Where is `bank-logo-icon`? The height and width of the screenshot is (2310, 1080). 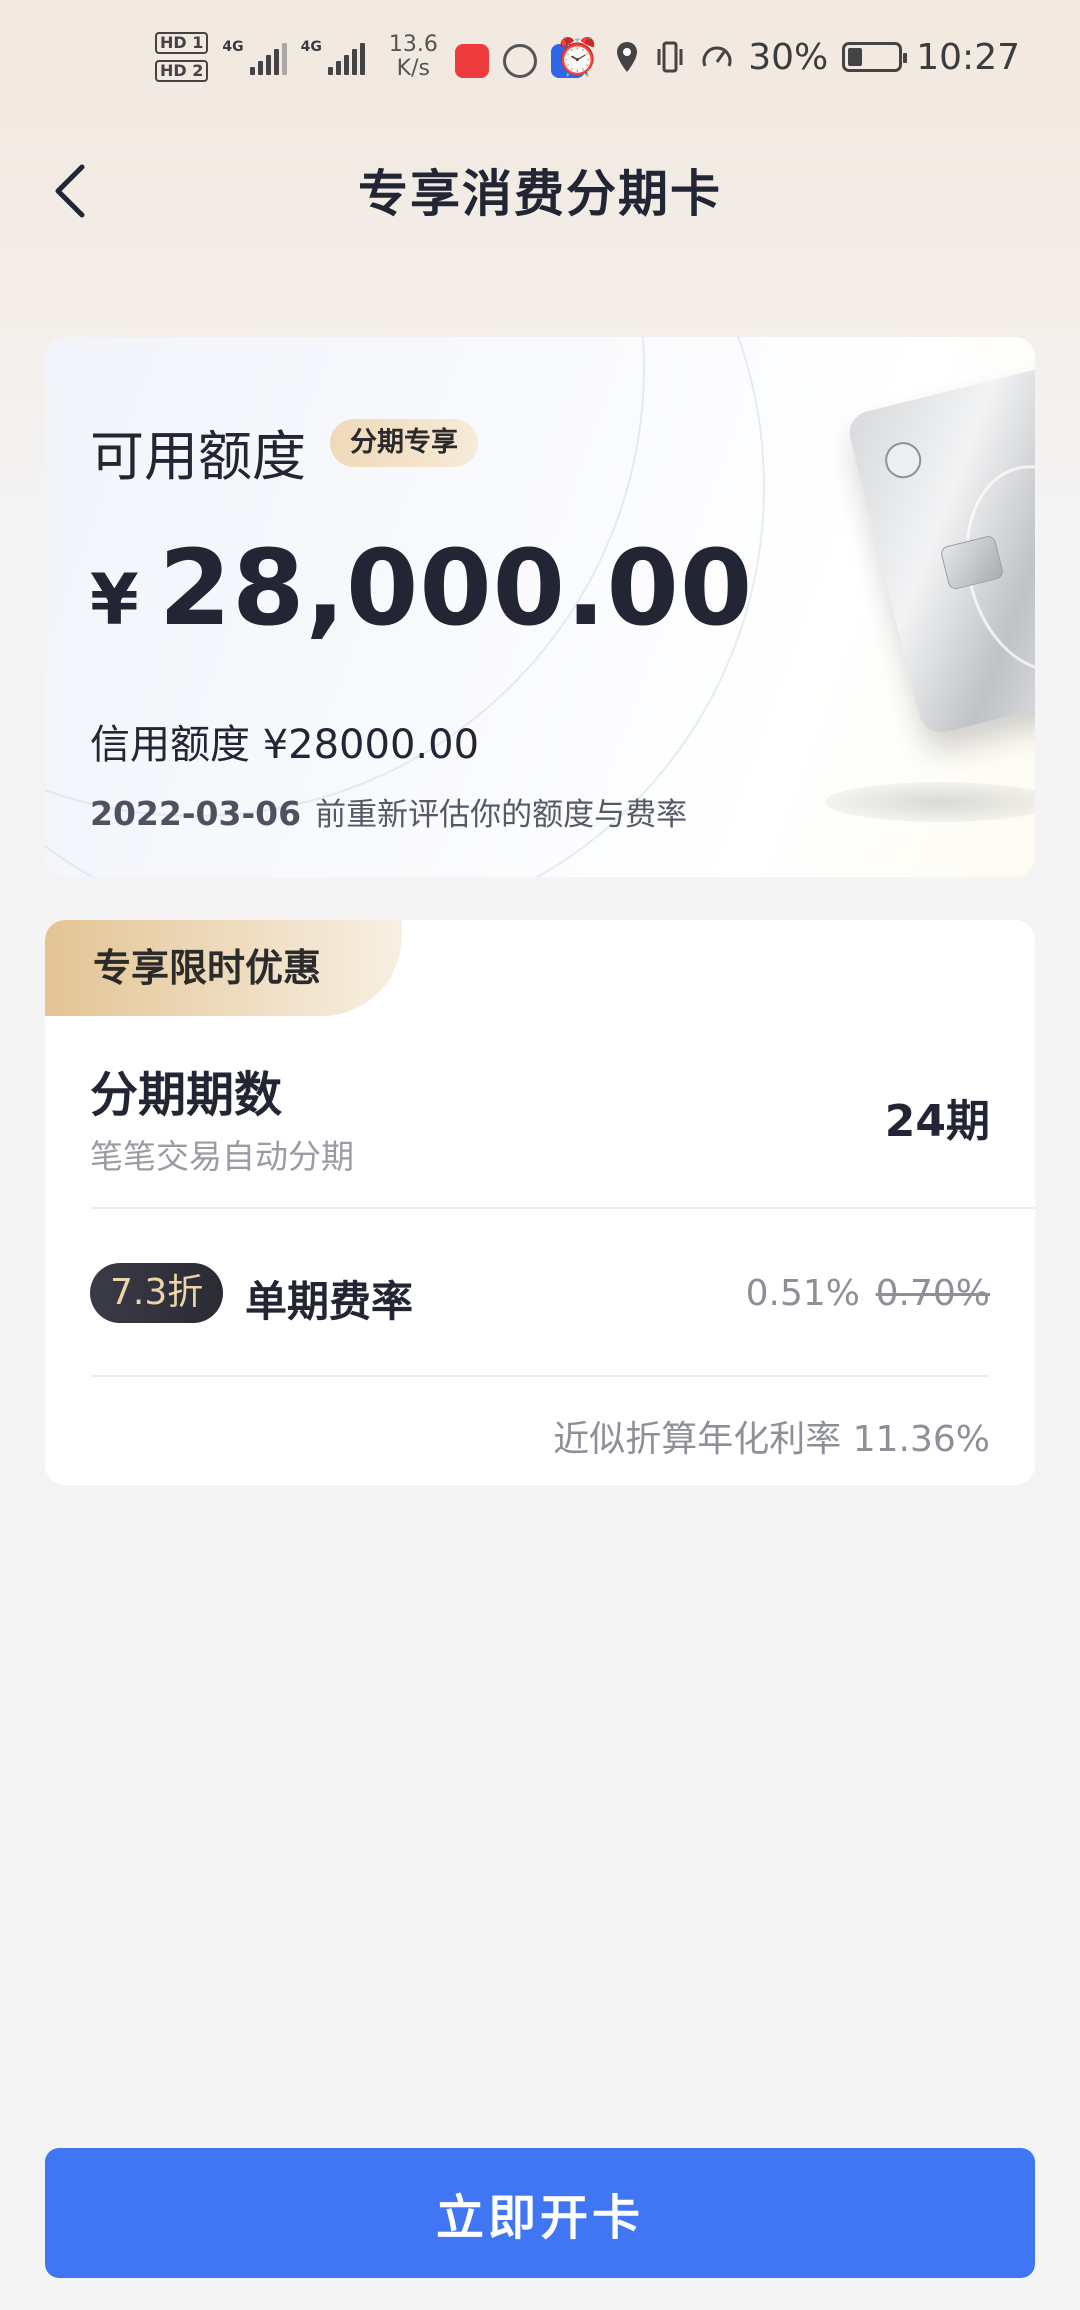
bank-logo-icon is located at coordinates (903, 460).